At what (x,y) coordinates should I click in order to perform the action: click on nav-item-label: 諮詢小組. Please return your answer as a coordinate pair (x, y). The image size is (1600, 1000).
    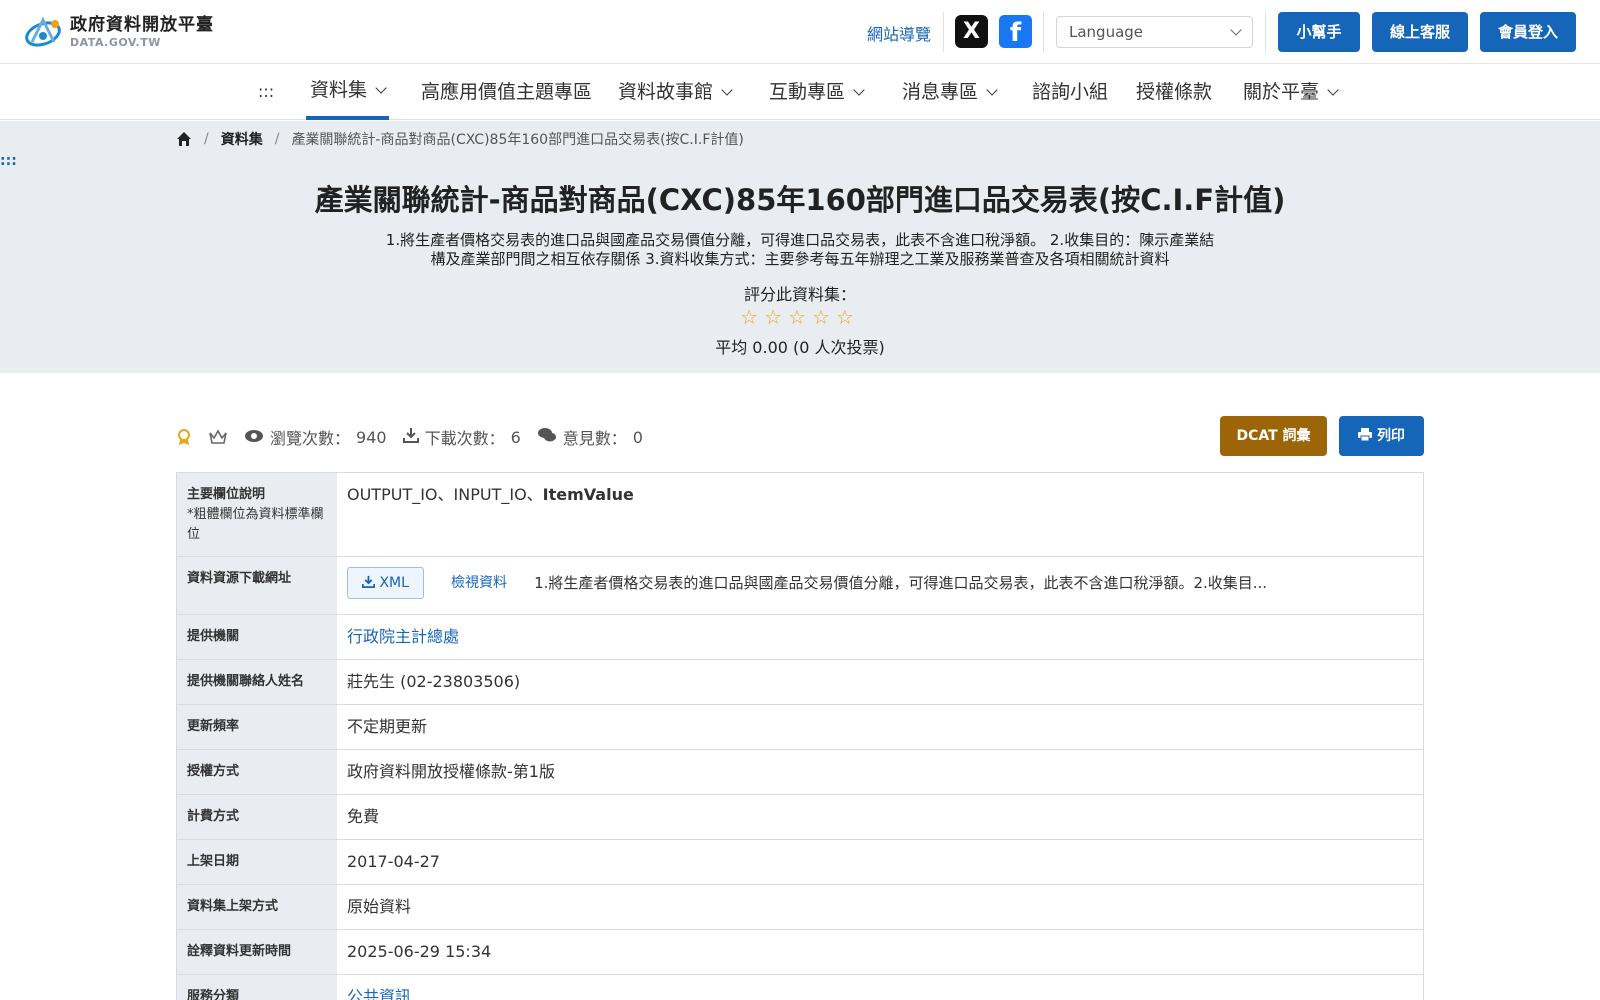
    Looking at the image, I should click on (1070, 92).